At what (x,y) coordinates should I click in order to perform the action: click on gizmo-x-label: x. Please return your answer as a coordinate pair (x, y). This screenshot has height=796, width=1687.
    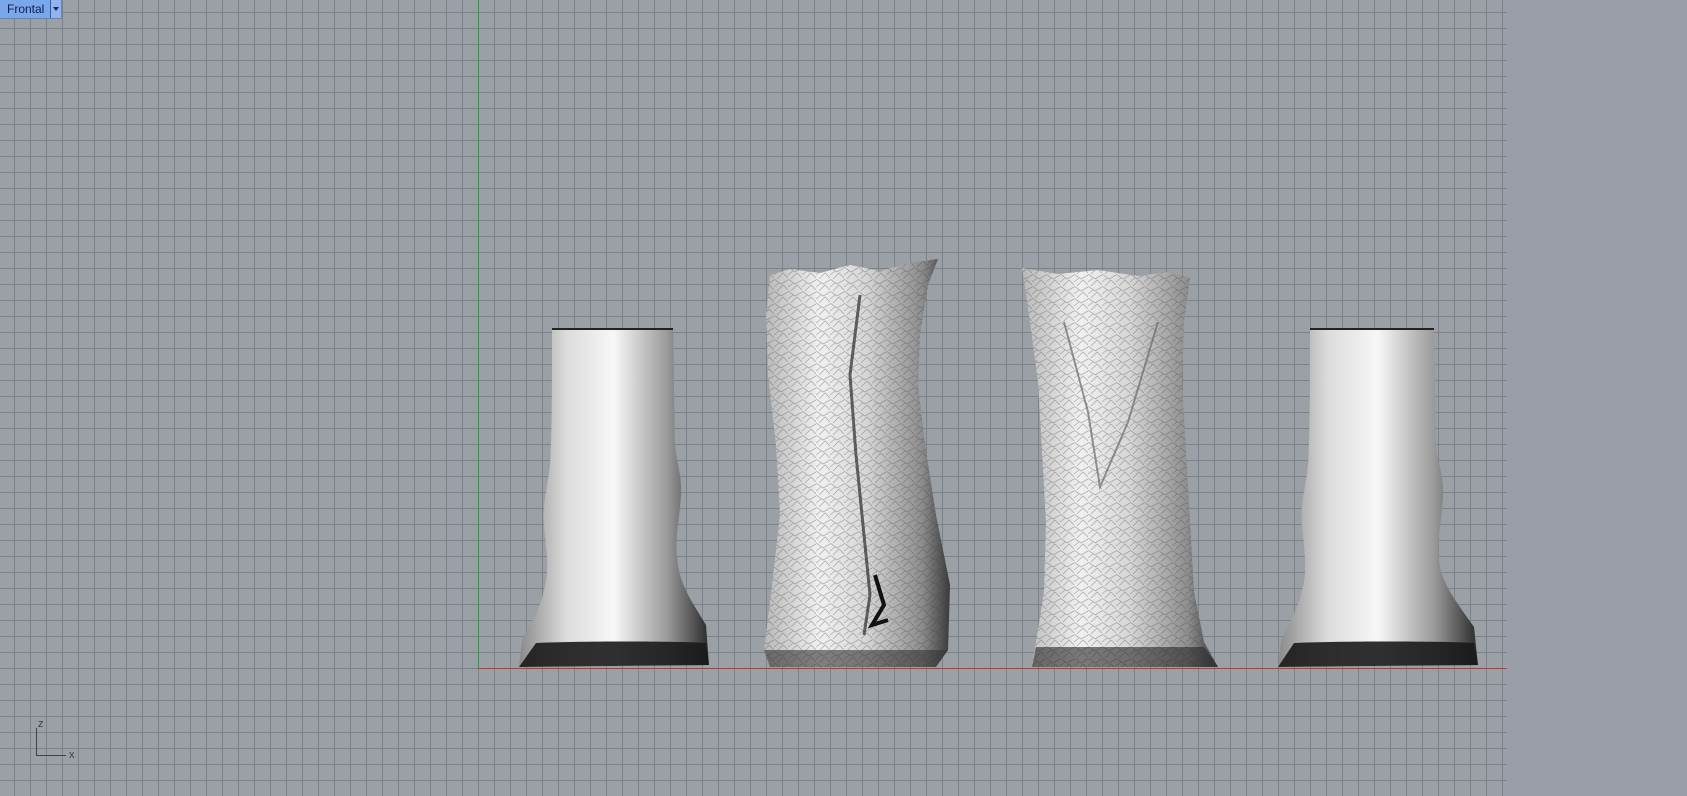
    Looking at the image, I should click on (72, 755).